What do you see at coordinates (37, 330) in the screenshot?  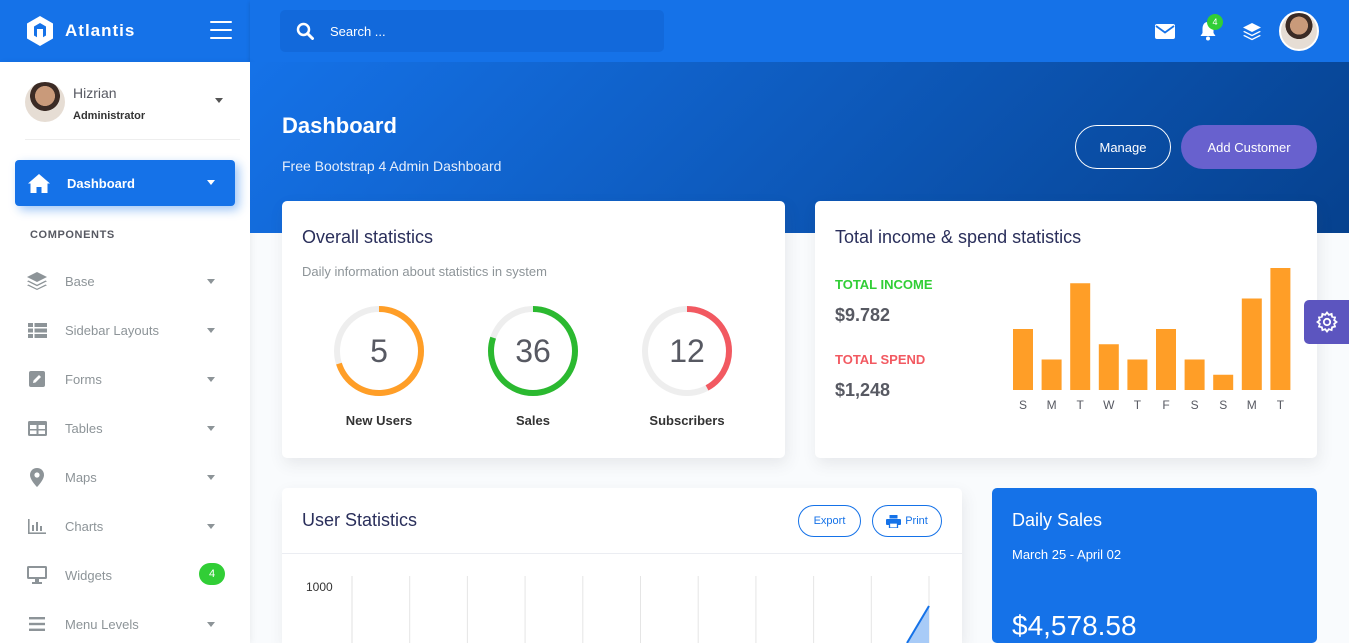 I see `th-list-icon` at bounding box center [37, 330].